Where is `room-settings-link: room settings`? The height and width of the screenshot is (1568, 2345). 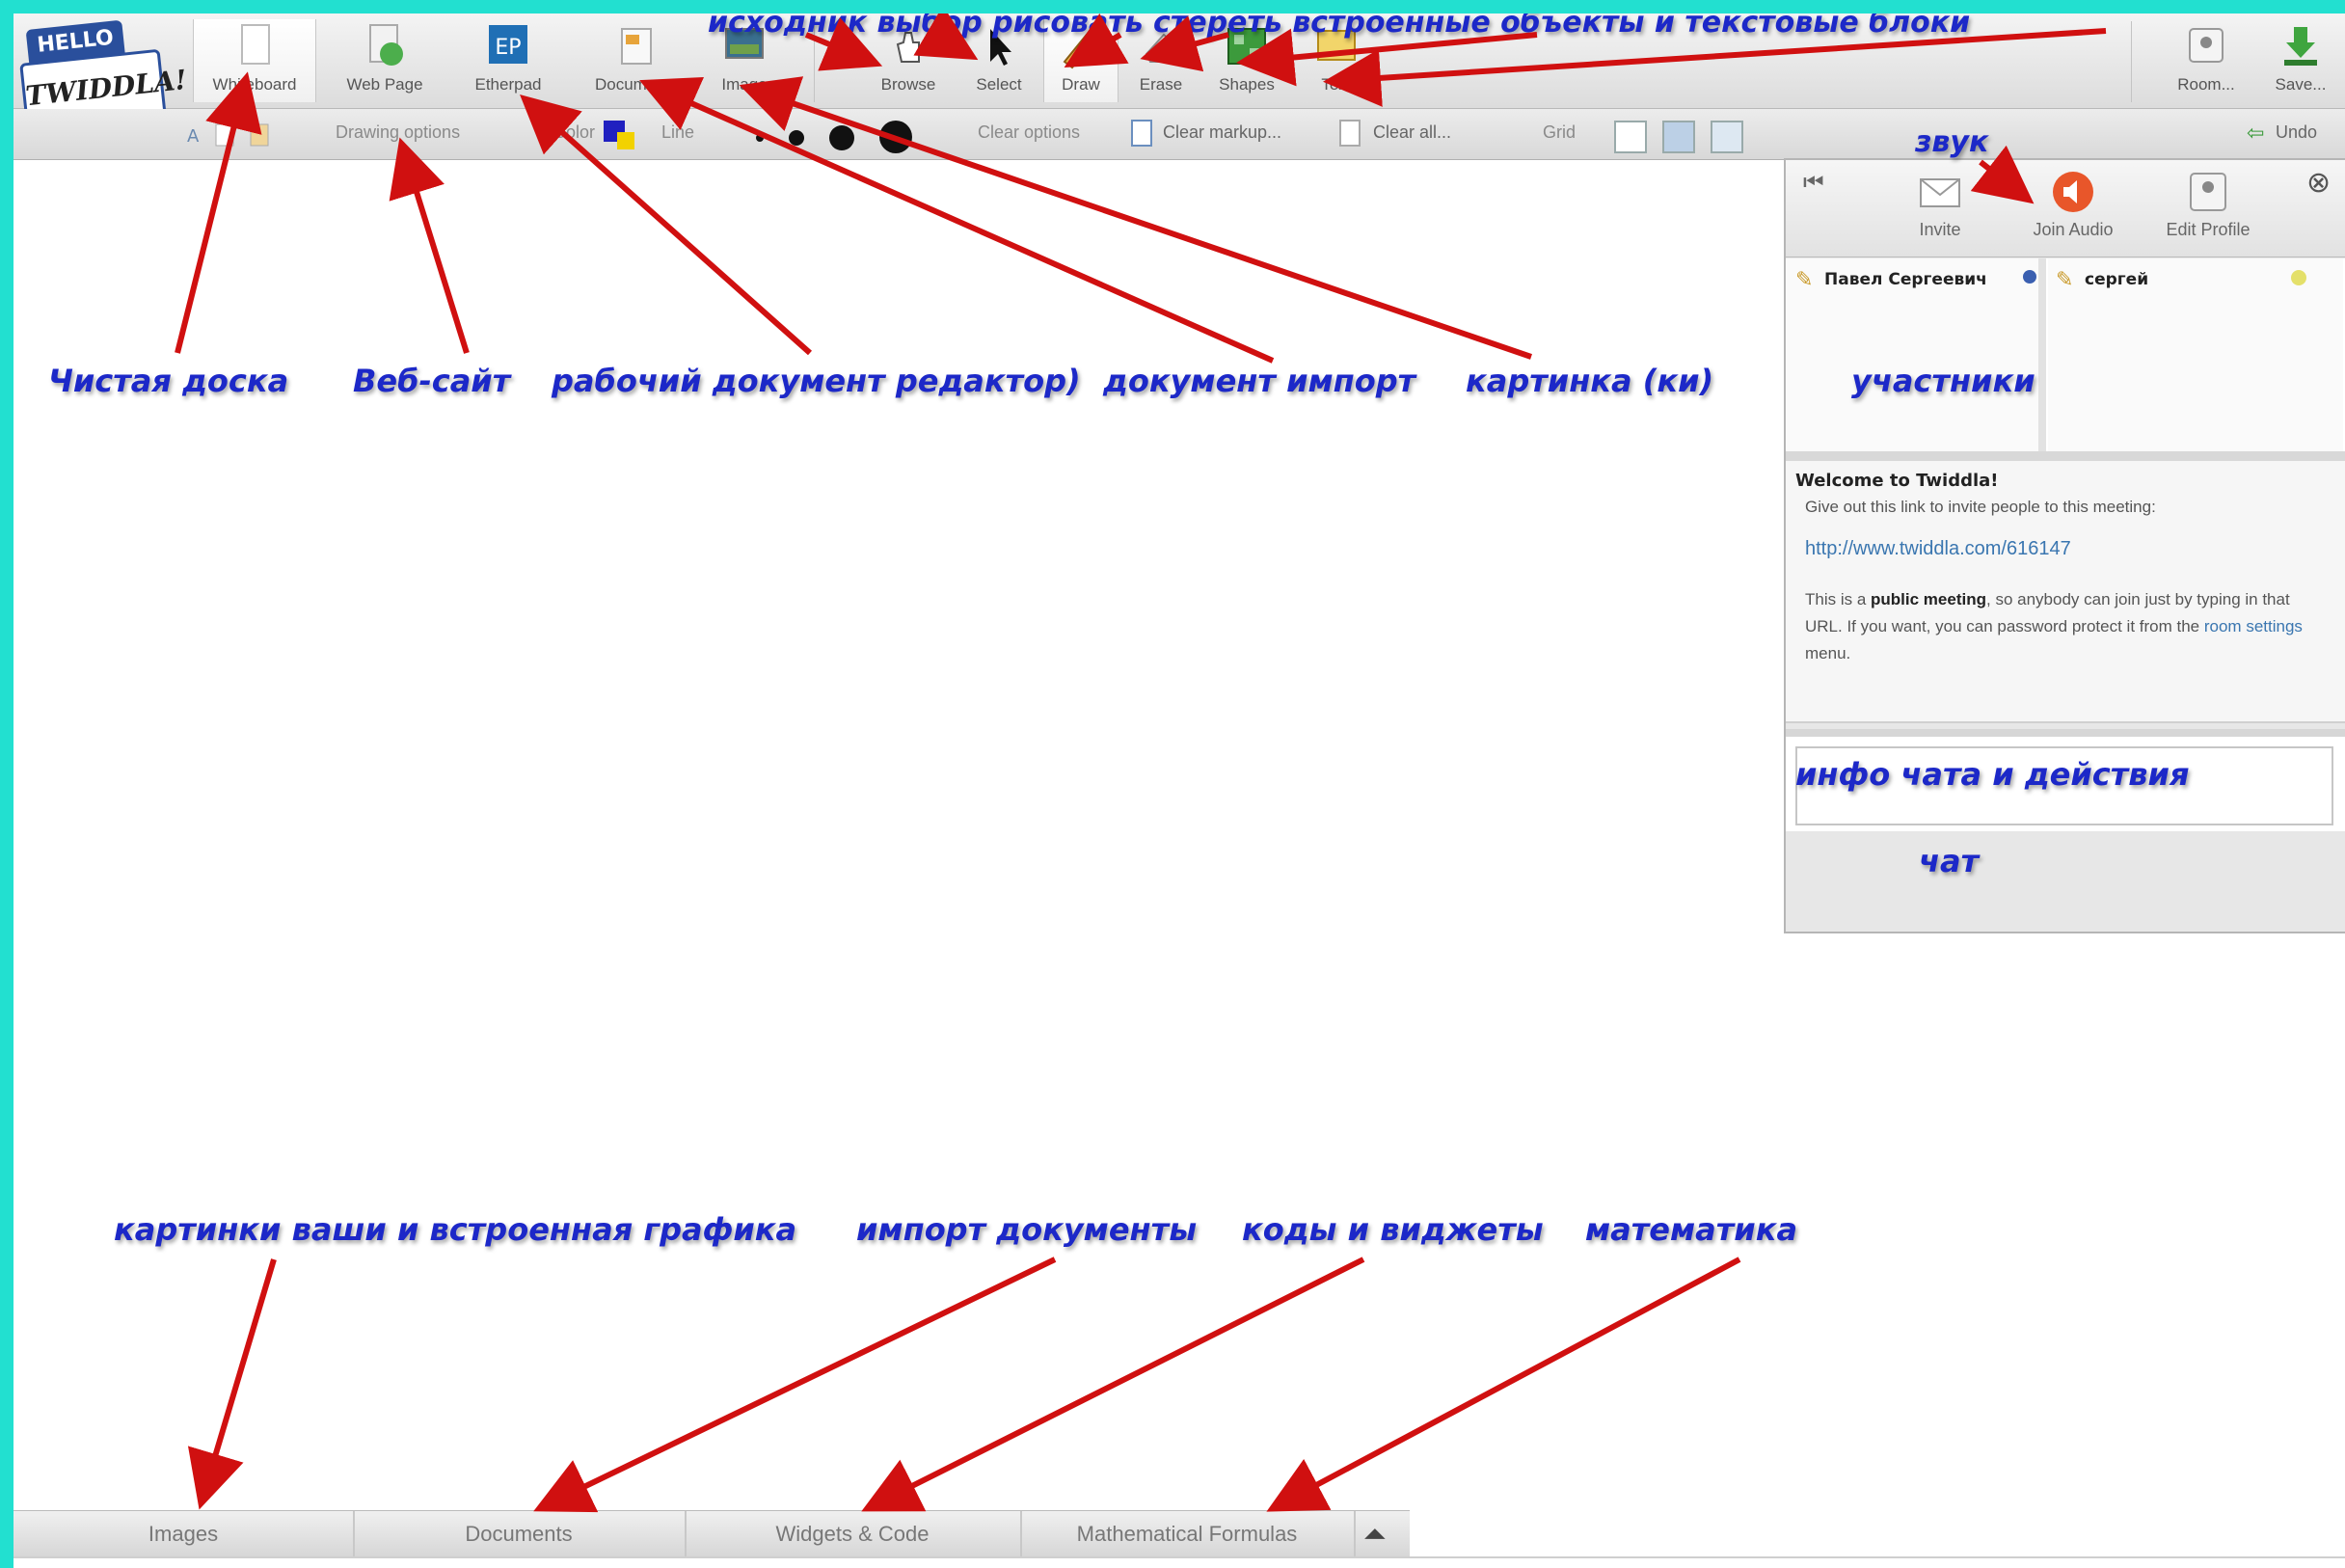
room-settings-link: room settings is located at coordinates (2253, 626).